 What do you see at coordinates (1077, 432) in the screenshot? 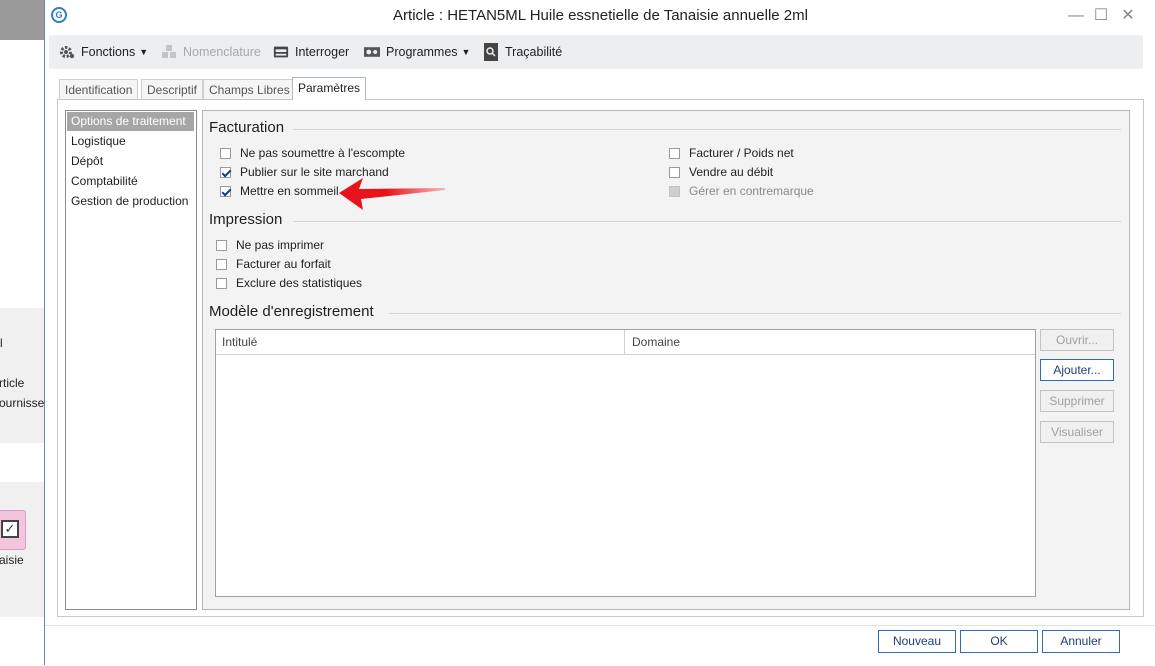
I see `visualiser-button: Visualiser` at bounding box center [1077, 432].